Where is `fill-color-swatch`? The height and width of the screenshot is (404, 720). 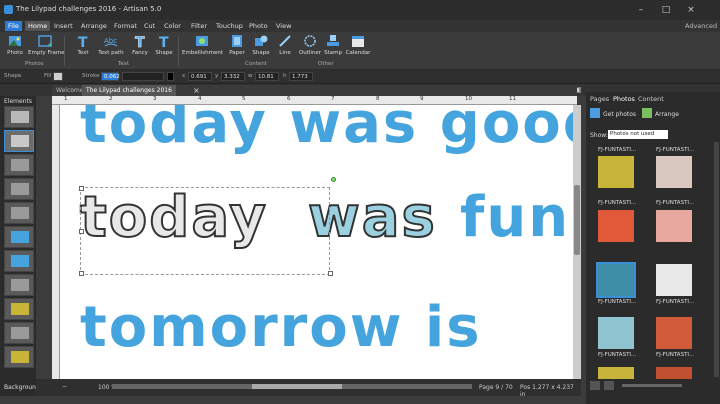
fill-color-swatch is located at coordinates (58, 76).